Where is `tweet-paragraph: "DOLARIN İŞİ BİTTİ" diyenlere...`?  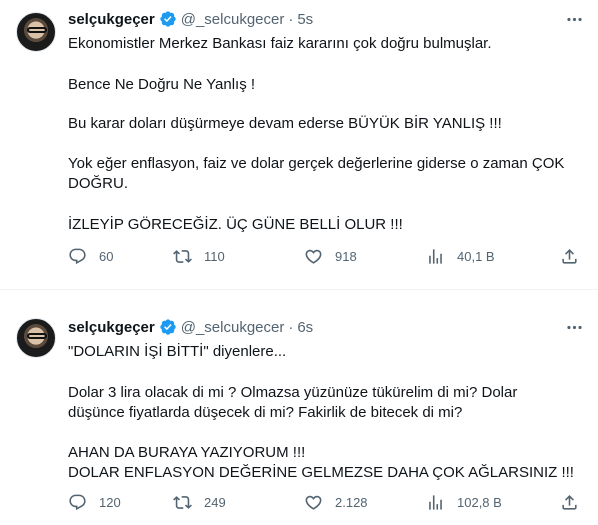 tweet-paragraph: "DOLARIN İŞİ BİTTİ" diyenlere... is located at coordinates (177, 351).